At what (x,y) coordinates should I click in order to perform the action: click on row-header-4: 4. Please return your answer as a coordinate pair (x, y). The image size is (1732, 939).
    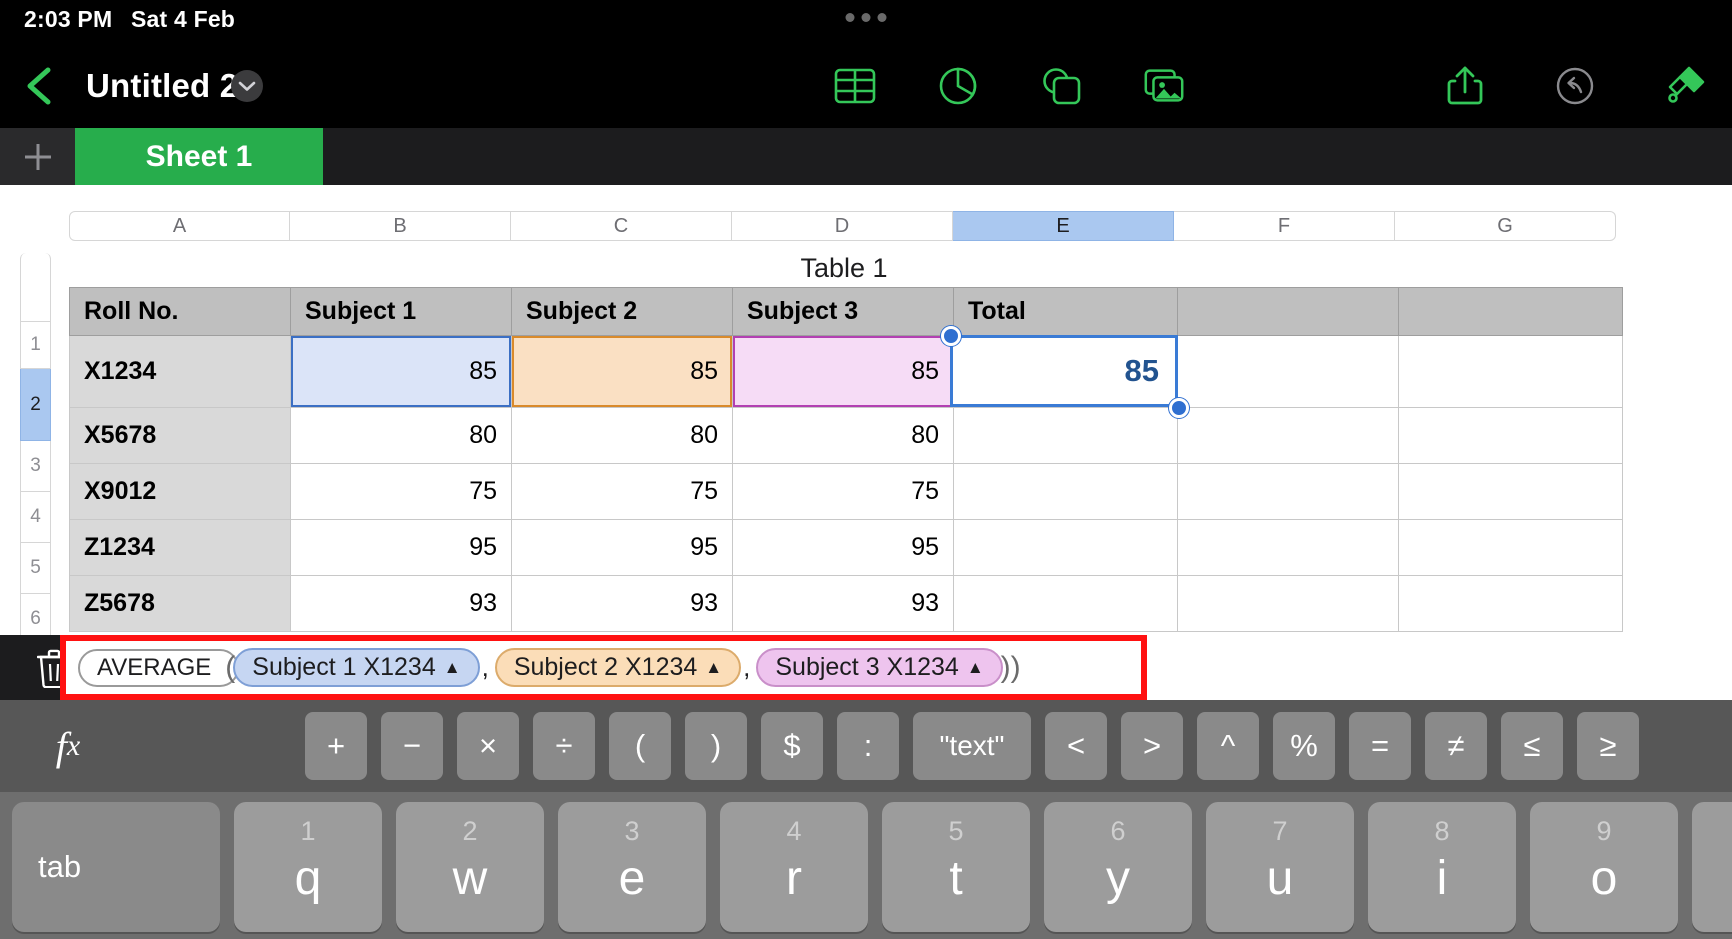
    Looking at the image, I should click on (35, 517).